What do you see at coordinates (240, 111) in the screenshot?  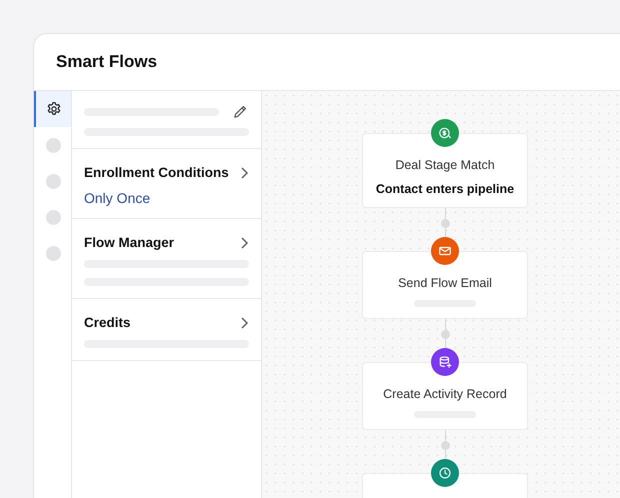 I see `pencil-icon` at bounding box center [240, 111].